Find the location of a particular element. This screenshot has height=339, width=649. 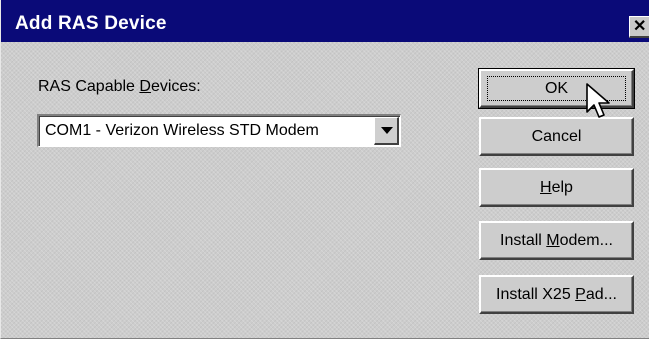

dropdown-button is located at coordinates (386, 131).